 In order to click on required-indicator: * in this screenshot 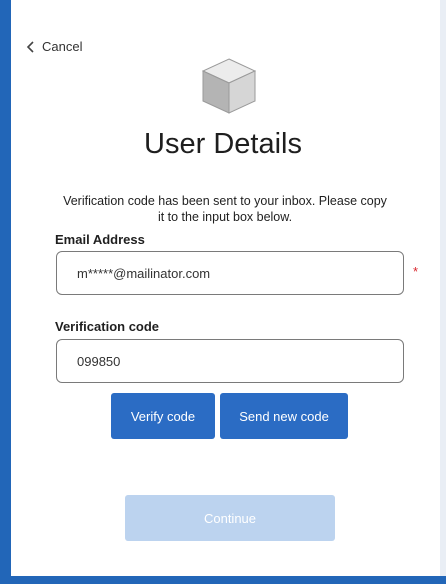, I will do `click(416, 271)`.